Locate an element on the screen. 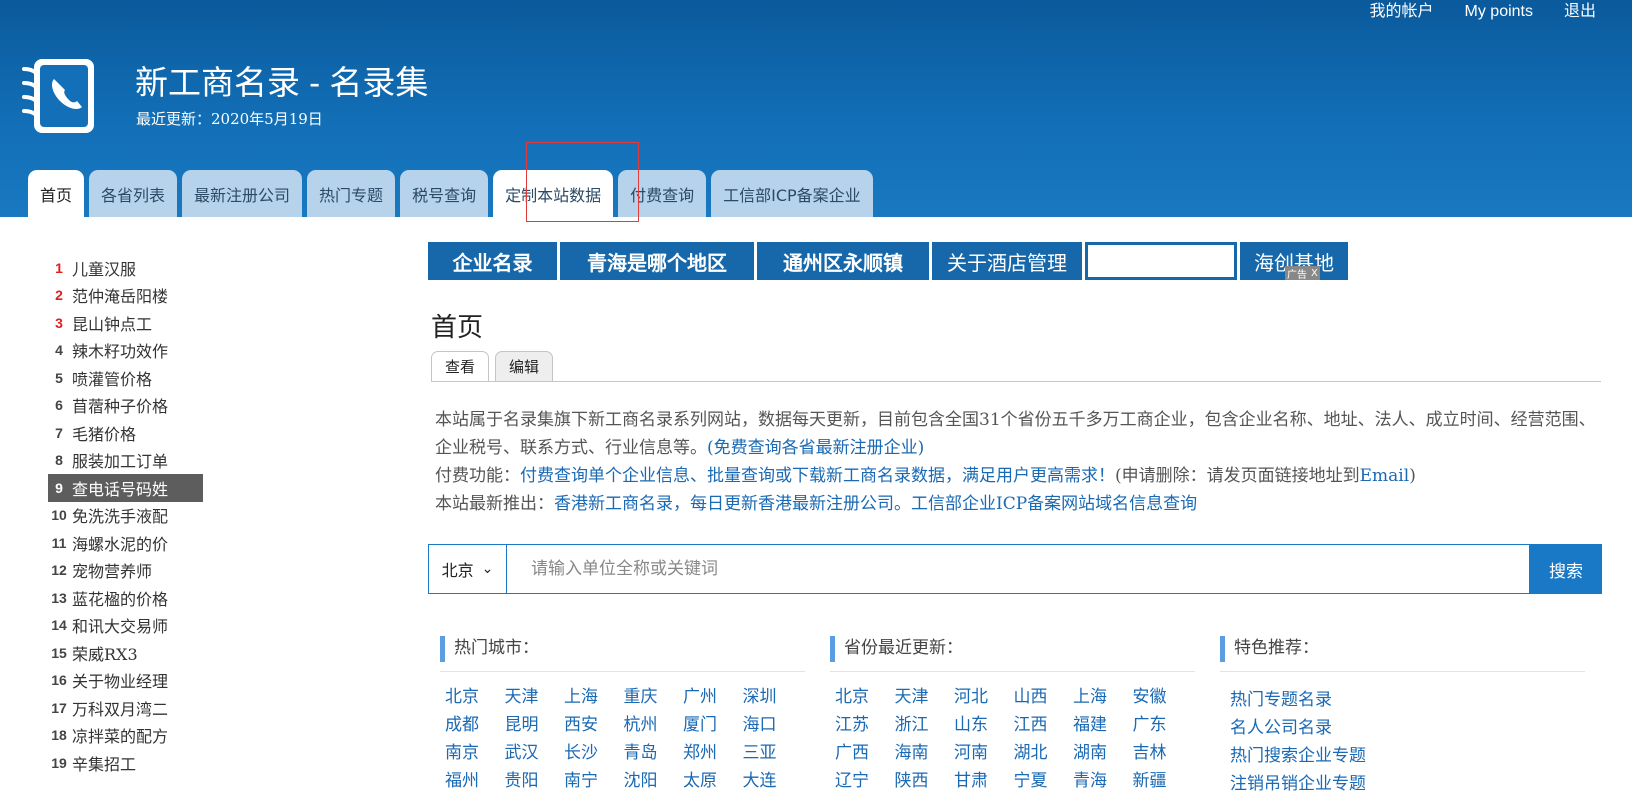 This screenshot has height=798, width=1632. city-link: 深圳 is located at coordinates (773, 697).